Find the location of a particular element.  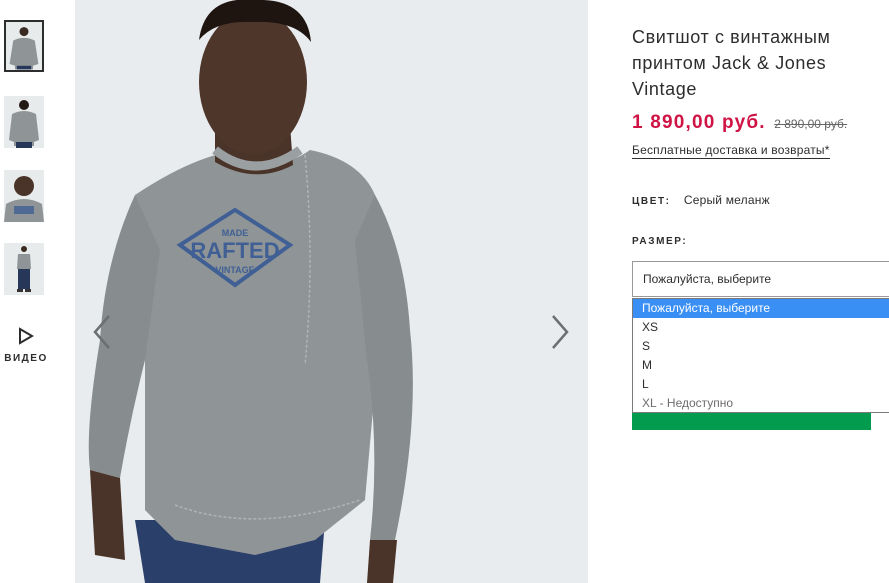

thumbnail-column: ВИДЕО is located at coordinates (30, 291).